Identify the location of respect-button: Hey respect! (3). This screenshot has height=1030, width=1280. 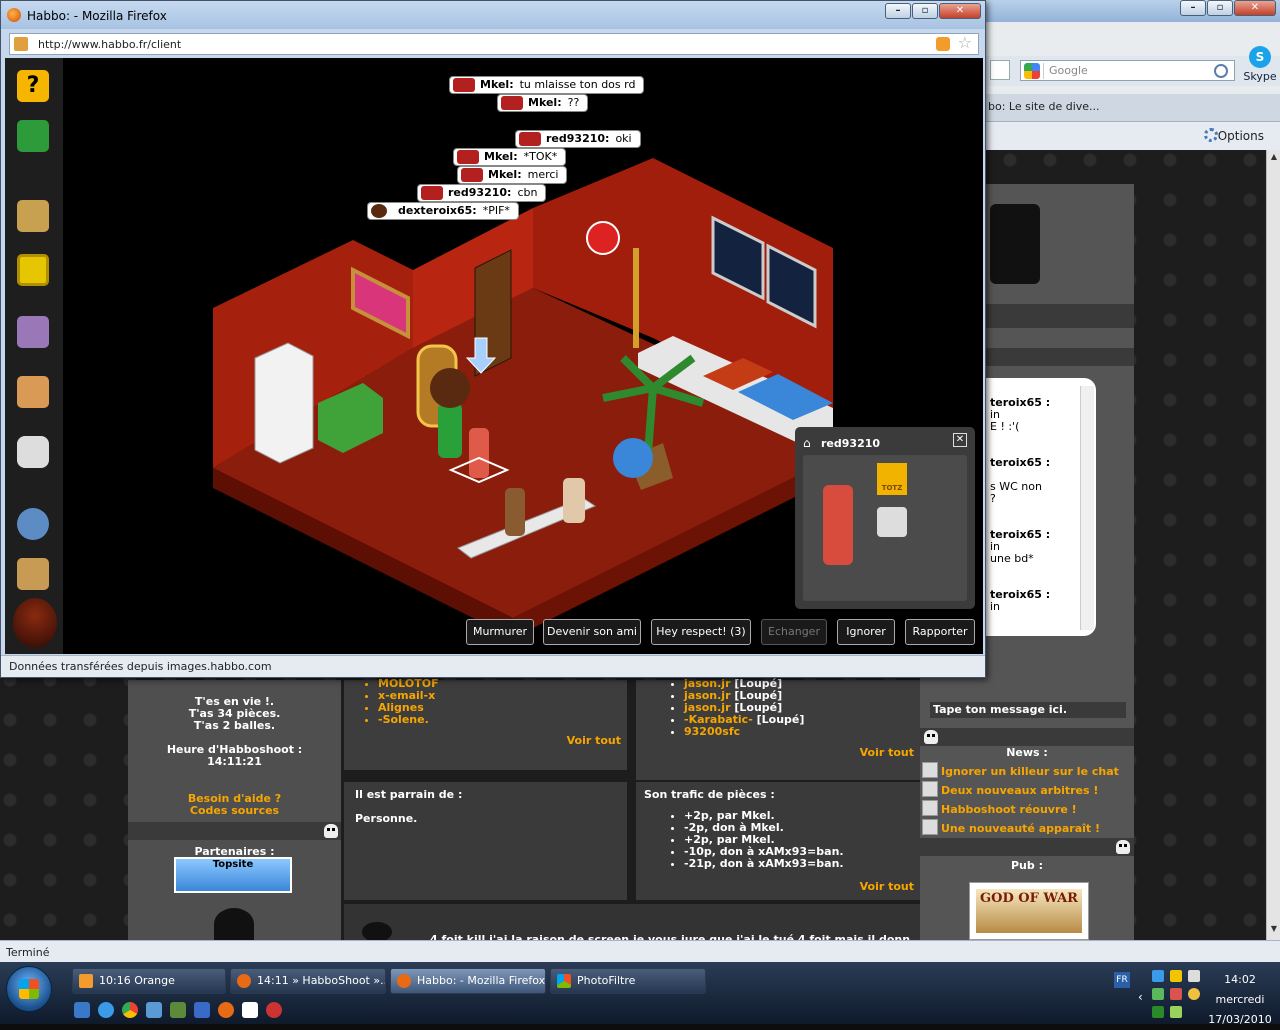
(701, 632).